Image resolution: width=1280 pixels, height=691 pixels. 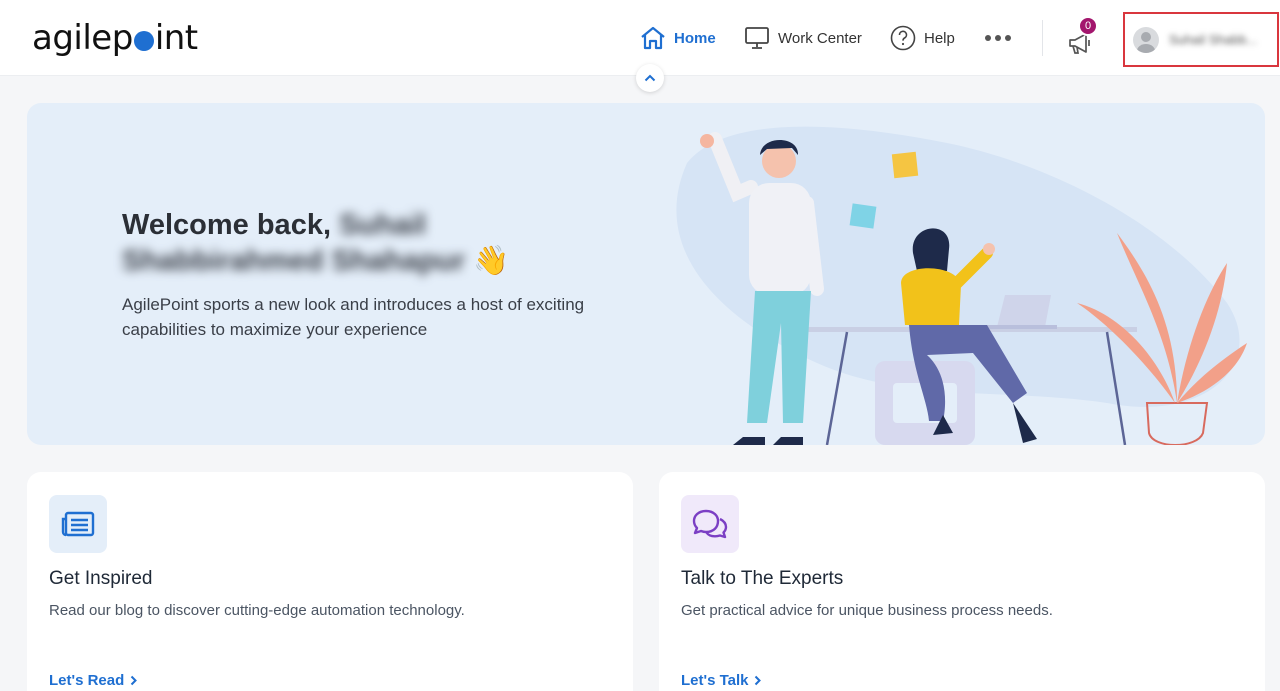 I want to click on nav-home-label: Home, so click(x=695, y=38).